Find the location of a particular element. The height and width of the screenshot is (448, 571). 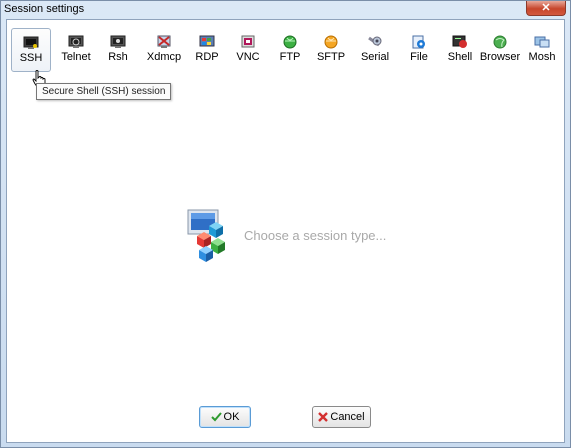

close-button: ✕ is located at coordinates (546, 8).